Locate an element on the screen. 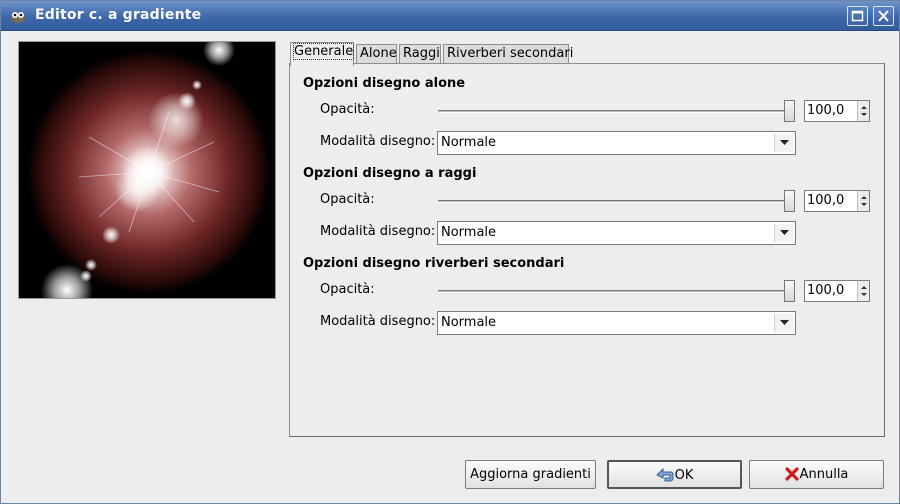 The height and width of the screenshot is (504, 900). red-x-icon is located at coordinates (791, 474).